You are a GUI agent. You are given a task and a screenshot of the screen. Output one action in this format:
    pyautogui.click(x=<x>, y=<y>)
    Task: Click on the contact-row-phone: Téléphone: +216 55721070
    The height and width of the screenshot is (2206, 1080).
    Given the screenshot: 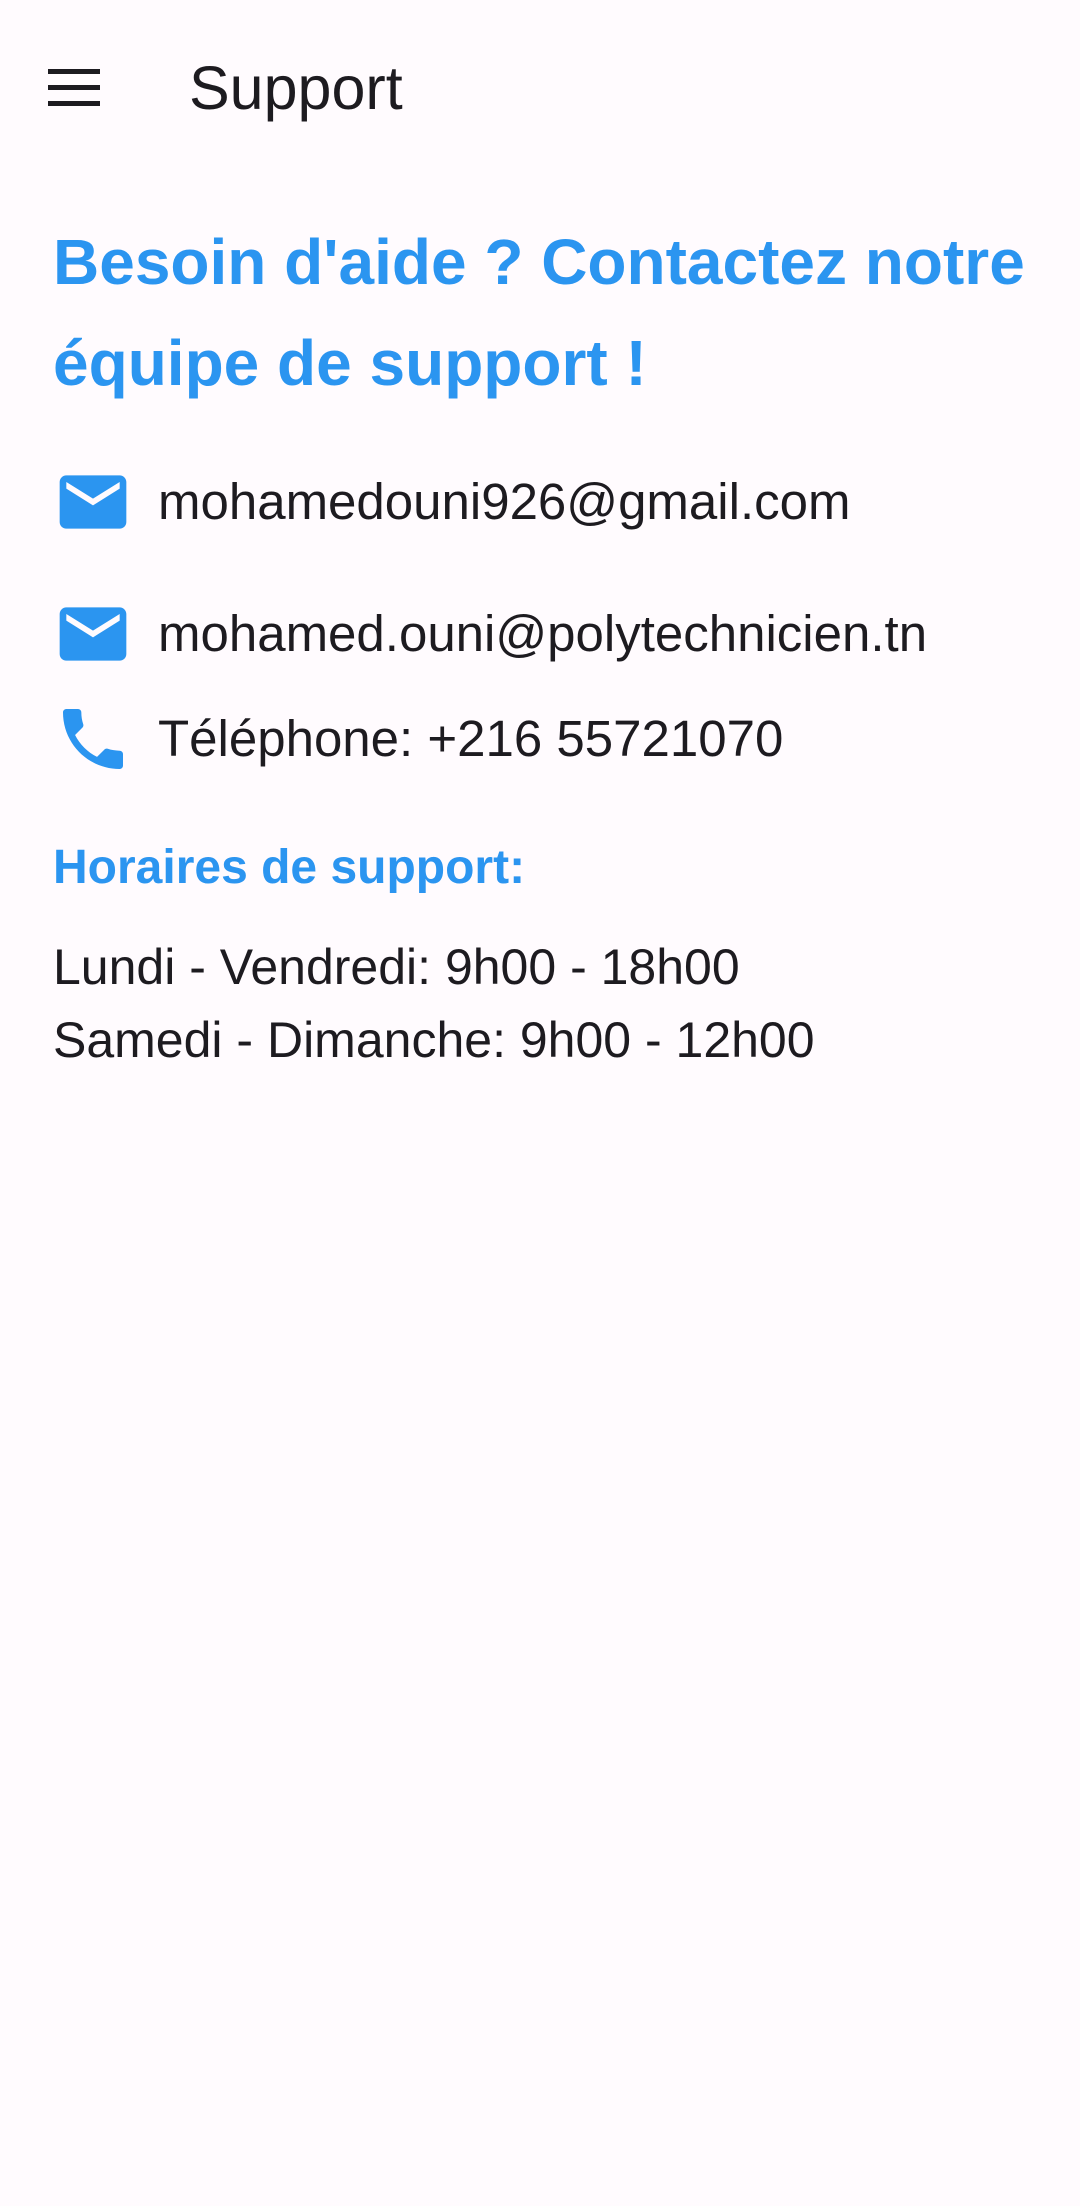 What is the action you would take?
    pyautogui.click(x=548, y=739)
    